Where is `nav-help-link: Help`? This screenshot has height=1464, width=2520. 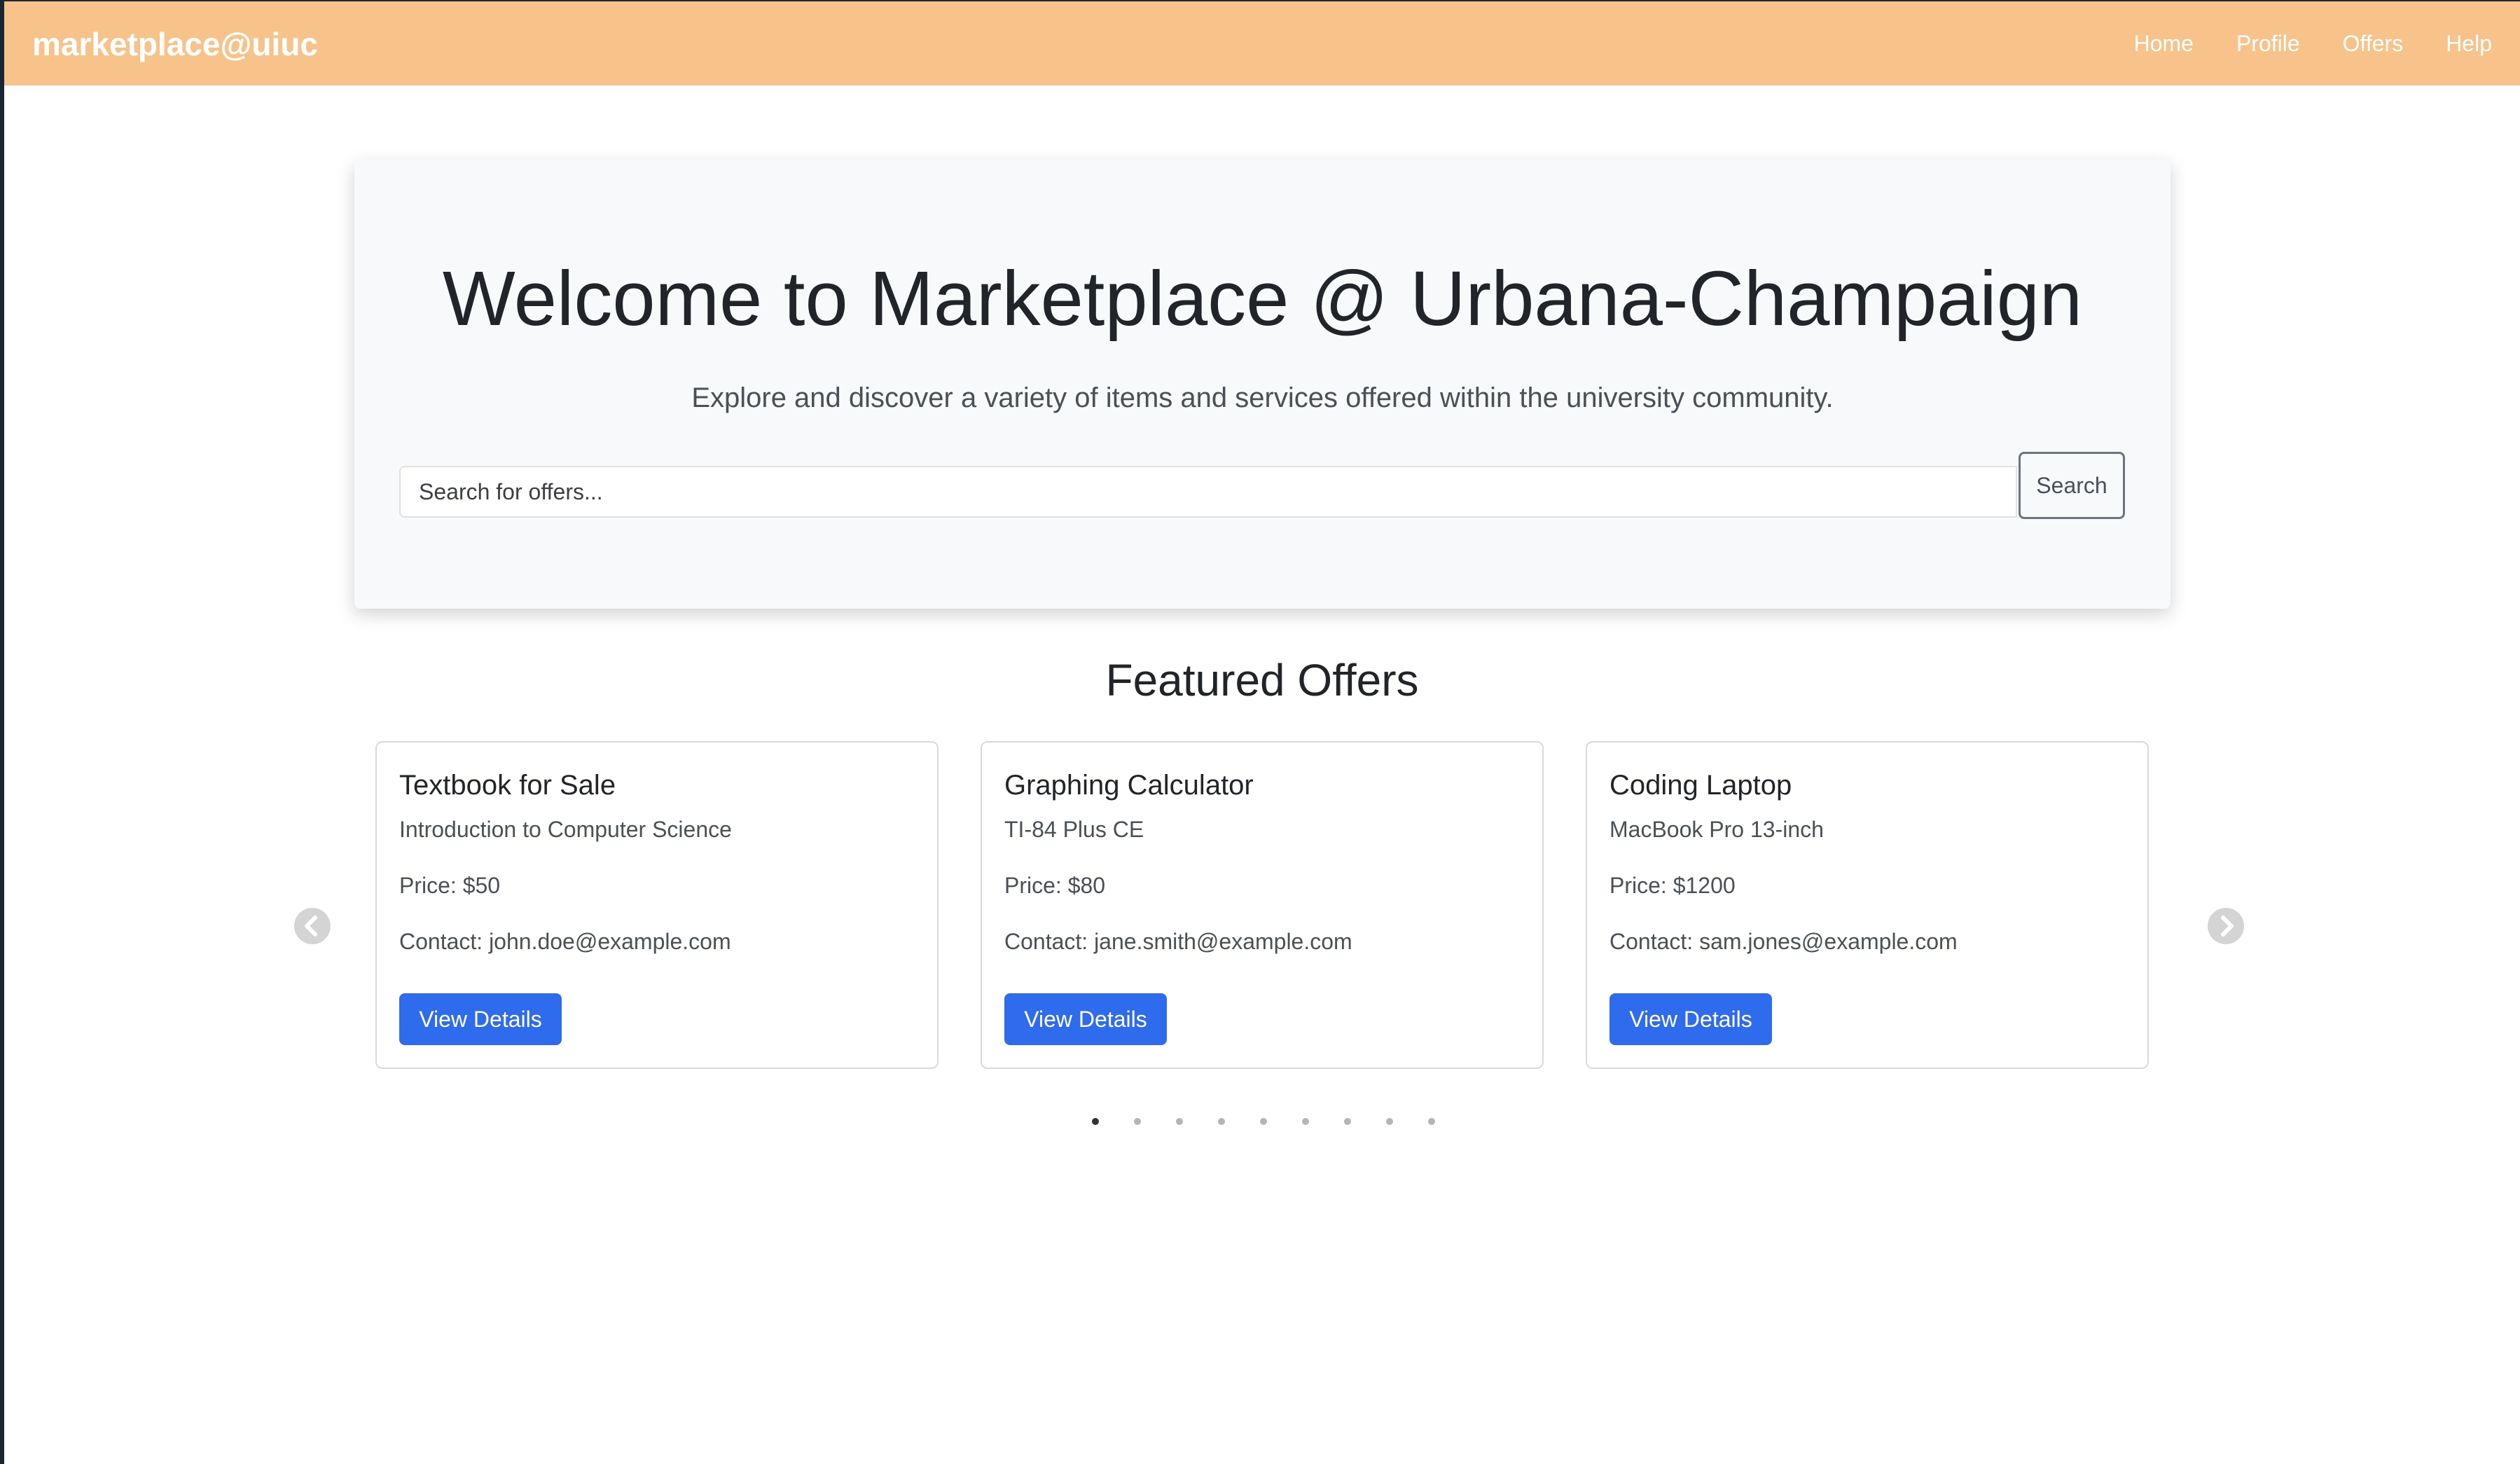
nav-help-link: Help is located at coordinates (2469, 43).